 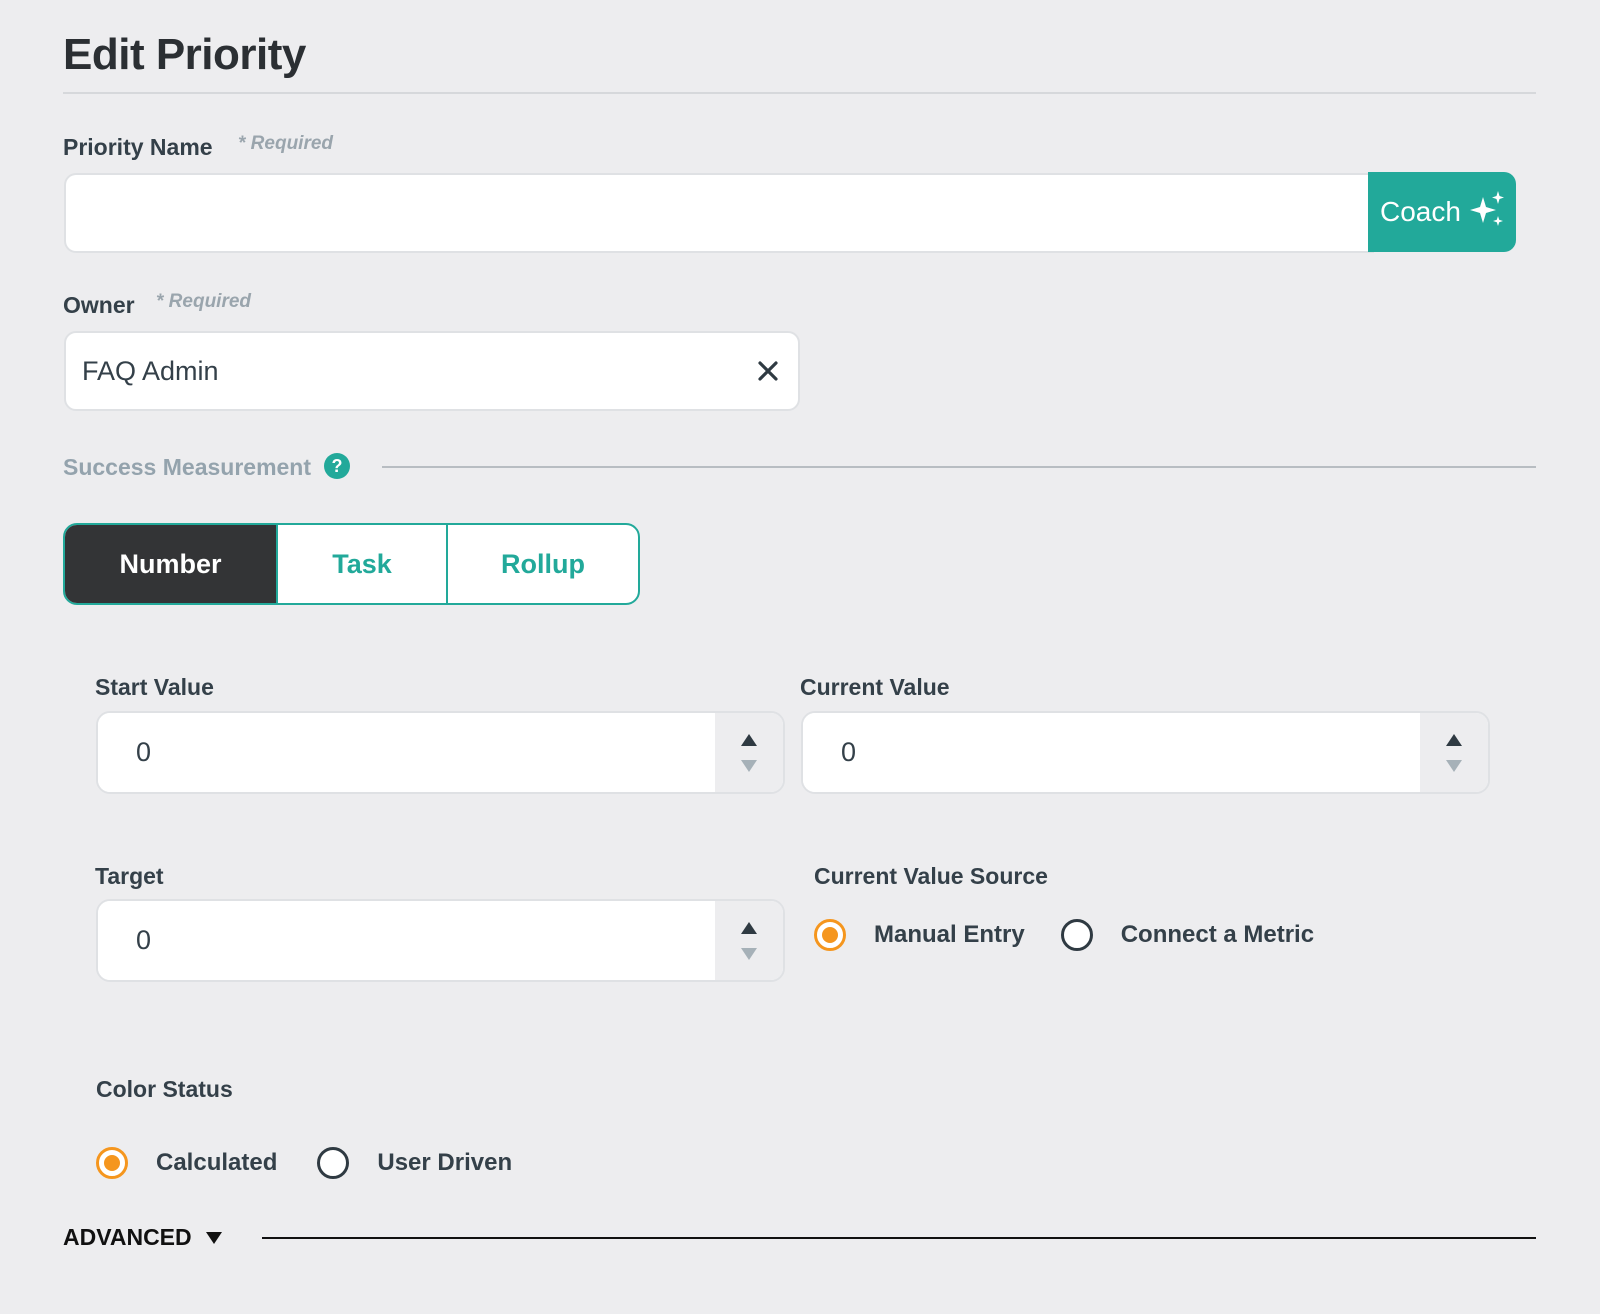 I want to click on target-input: 0, so click(x=406, y=940).